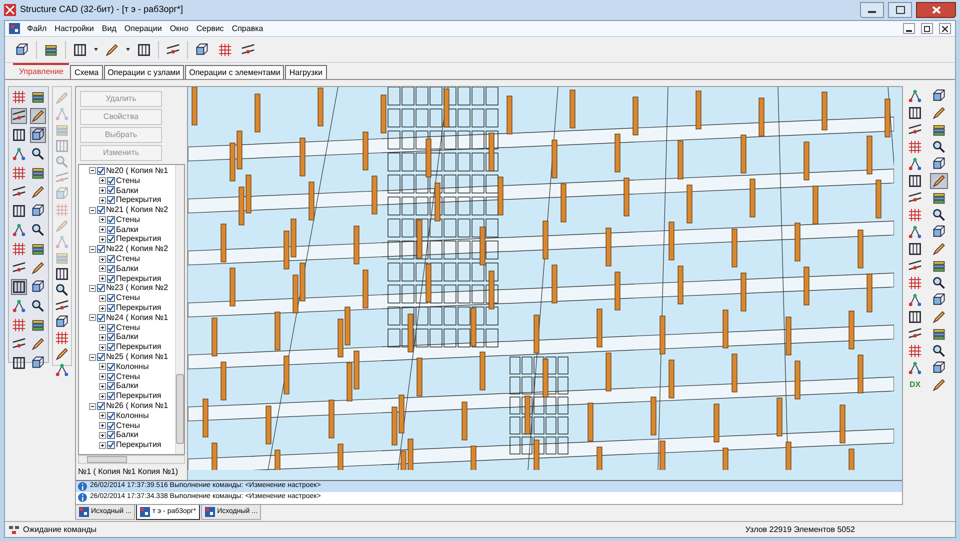 This screenshot has width=960, height=541. What do you see at coordinates (210, 28) in the screenshot?
I see `menu-item: Сервис` at bounding box center [210, 28].